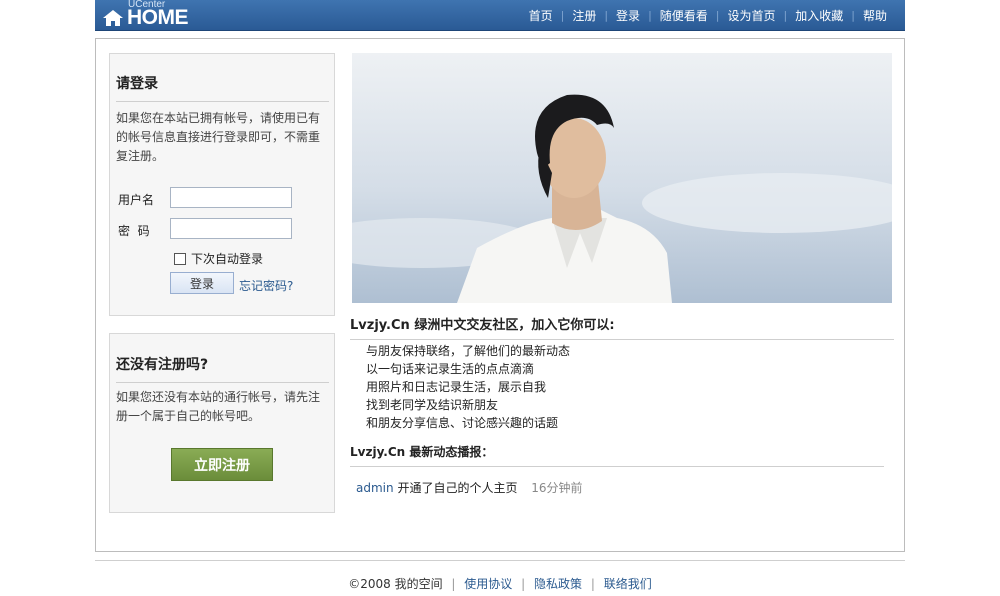 The width and height of the screenshot is (1000, 596). What do you see at coordinates (462, 423) in the screenshot?
I see `feature-item: 和朋友分享信息、讨论感兴趣的话题` at bounding box center [462, 423].